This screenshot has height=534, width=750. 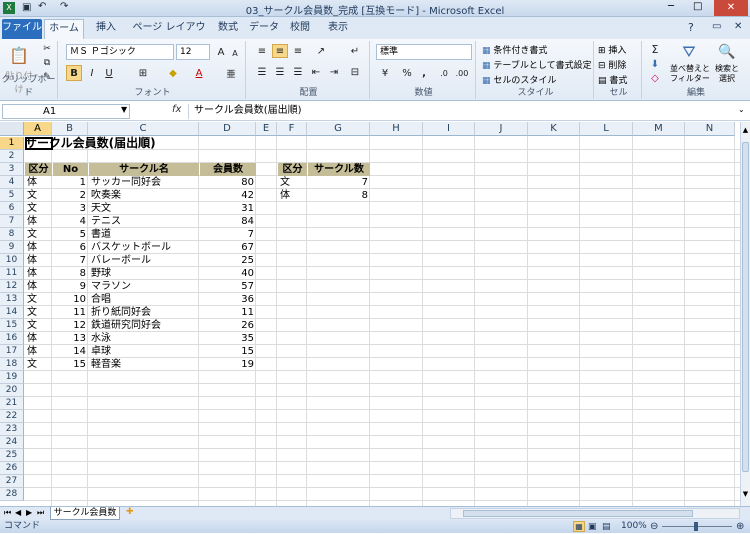 I want to click on formula-input: サークル会員数(届出順), so click(x=462, y=111).